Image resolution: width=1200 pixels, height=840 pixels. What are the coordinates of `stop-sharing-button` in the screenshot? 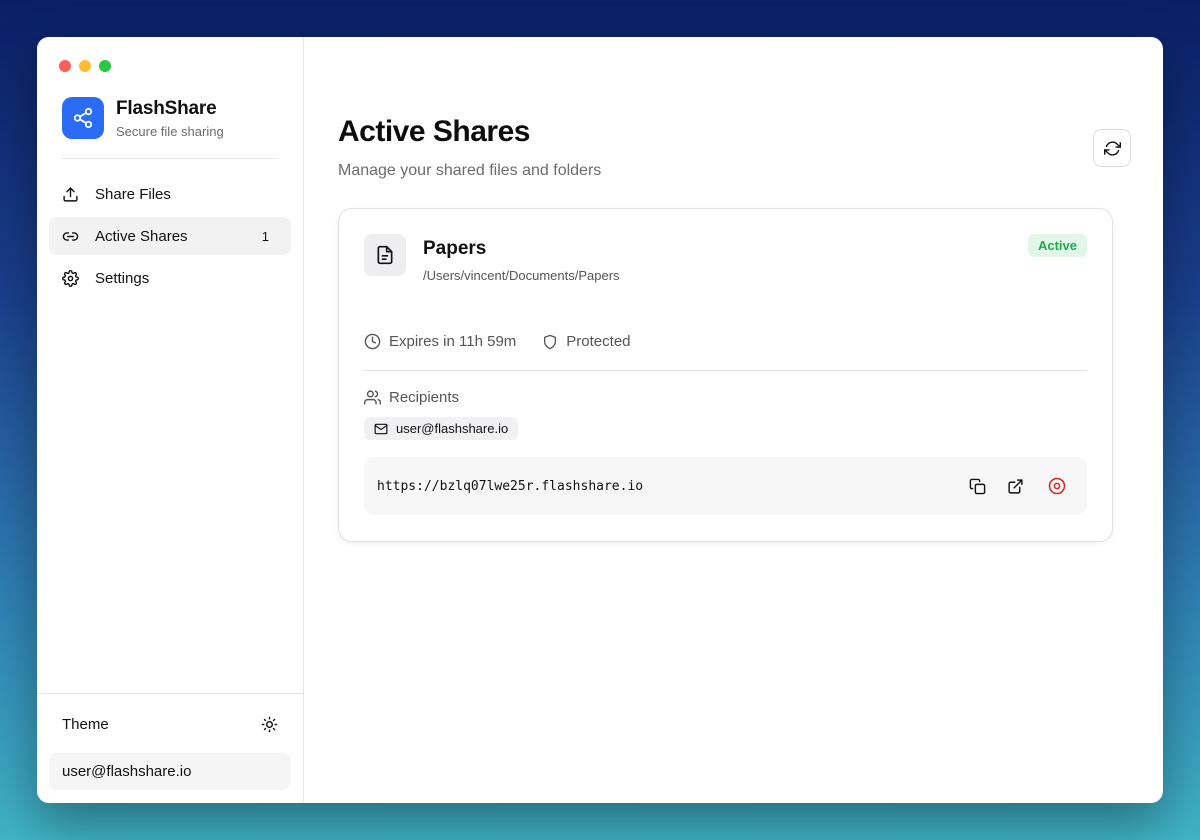 It's located at (1057, 486).